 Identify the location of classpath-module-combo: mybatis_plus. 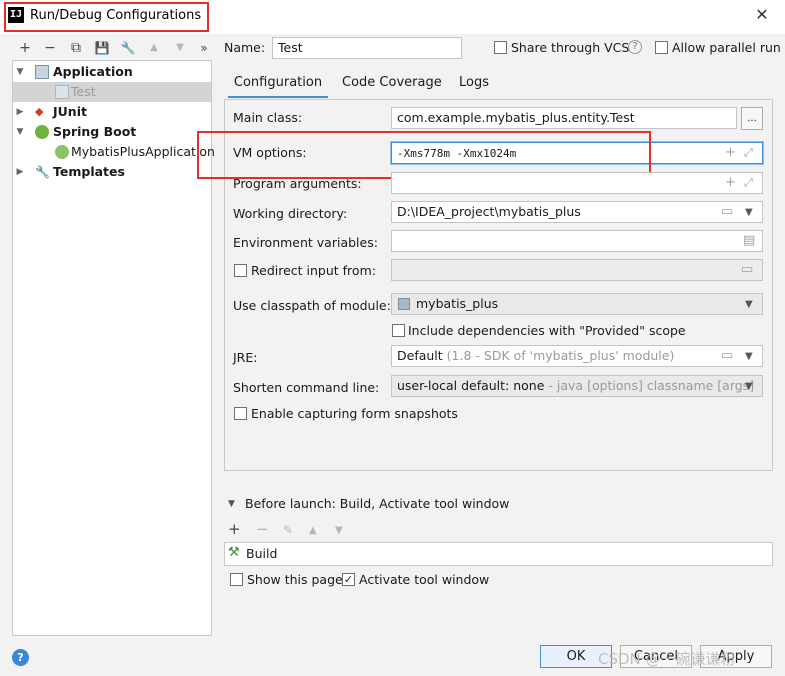
(577, 304).